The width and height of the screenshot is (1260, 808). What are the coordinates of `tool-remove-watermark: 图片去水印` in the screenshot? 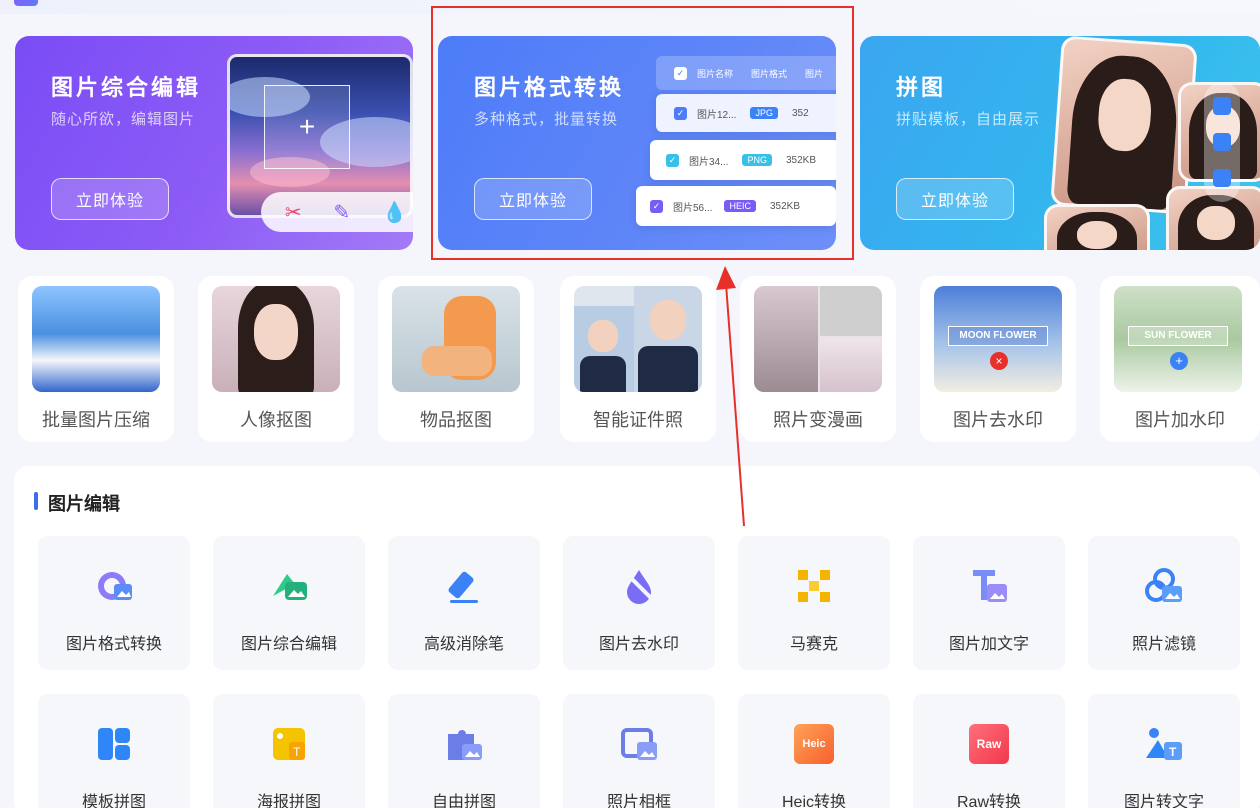 It's located at (639, 603).